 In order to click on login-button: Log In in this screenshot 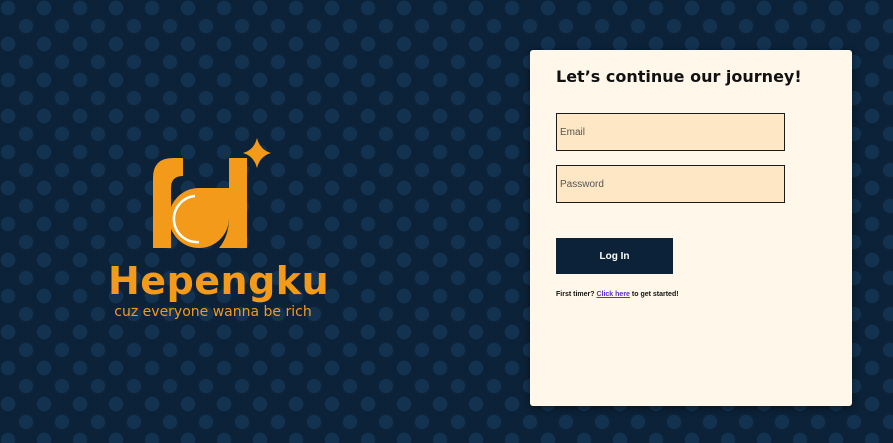, I will do `click(614, 256)`.